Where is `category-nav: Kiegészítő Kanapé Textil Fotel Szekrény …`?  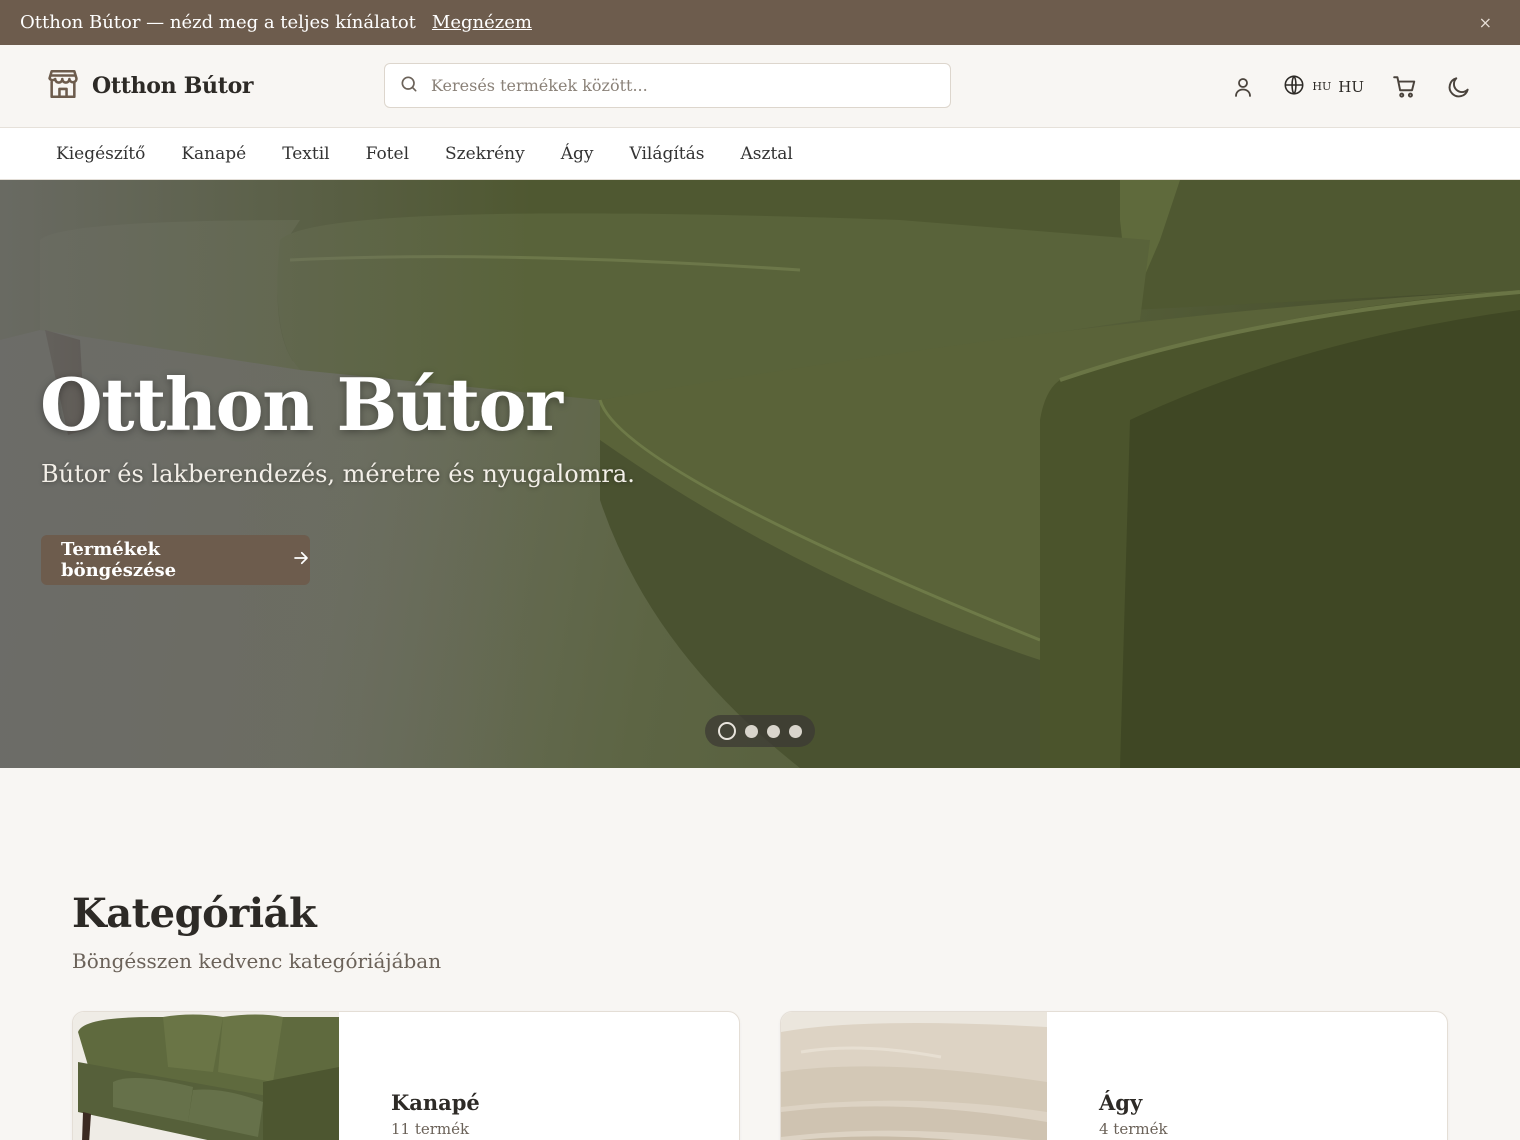
category-nav: Kiegészítő Kanapé Textil Fotel Szekrény … is located at coordinates (760, 154).